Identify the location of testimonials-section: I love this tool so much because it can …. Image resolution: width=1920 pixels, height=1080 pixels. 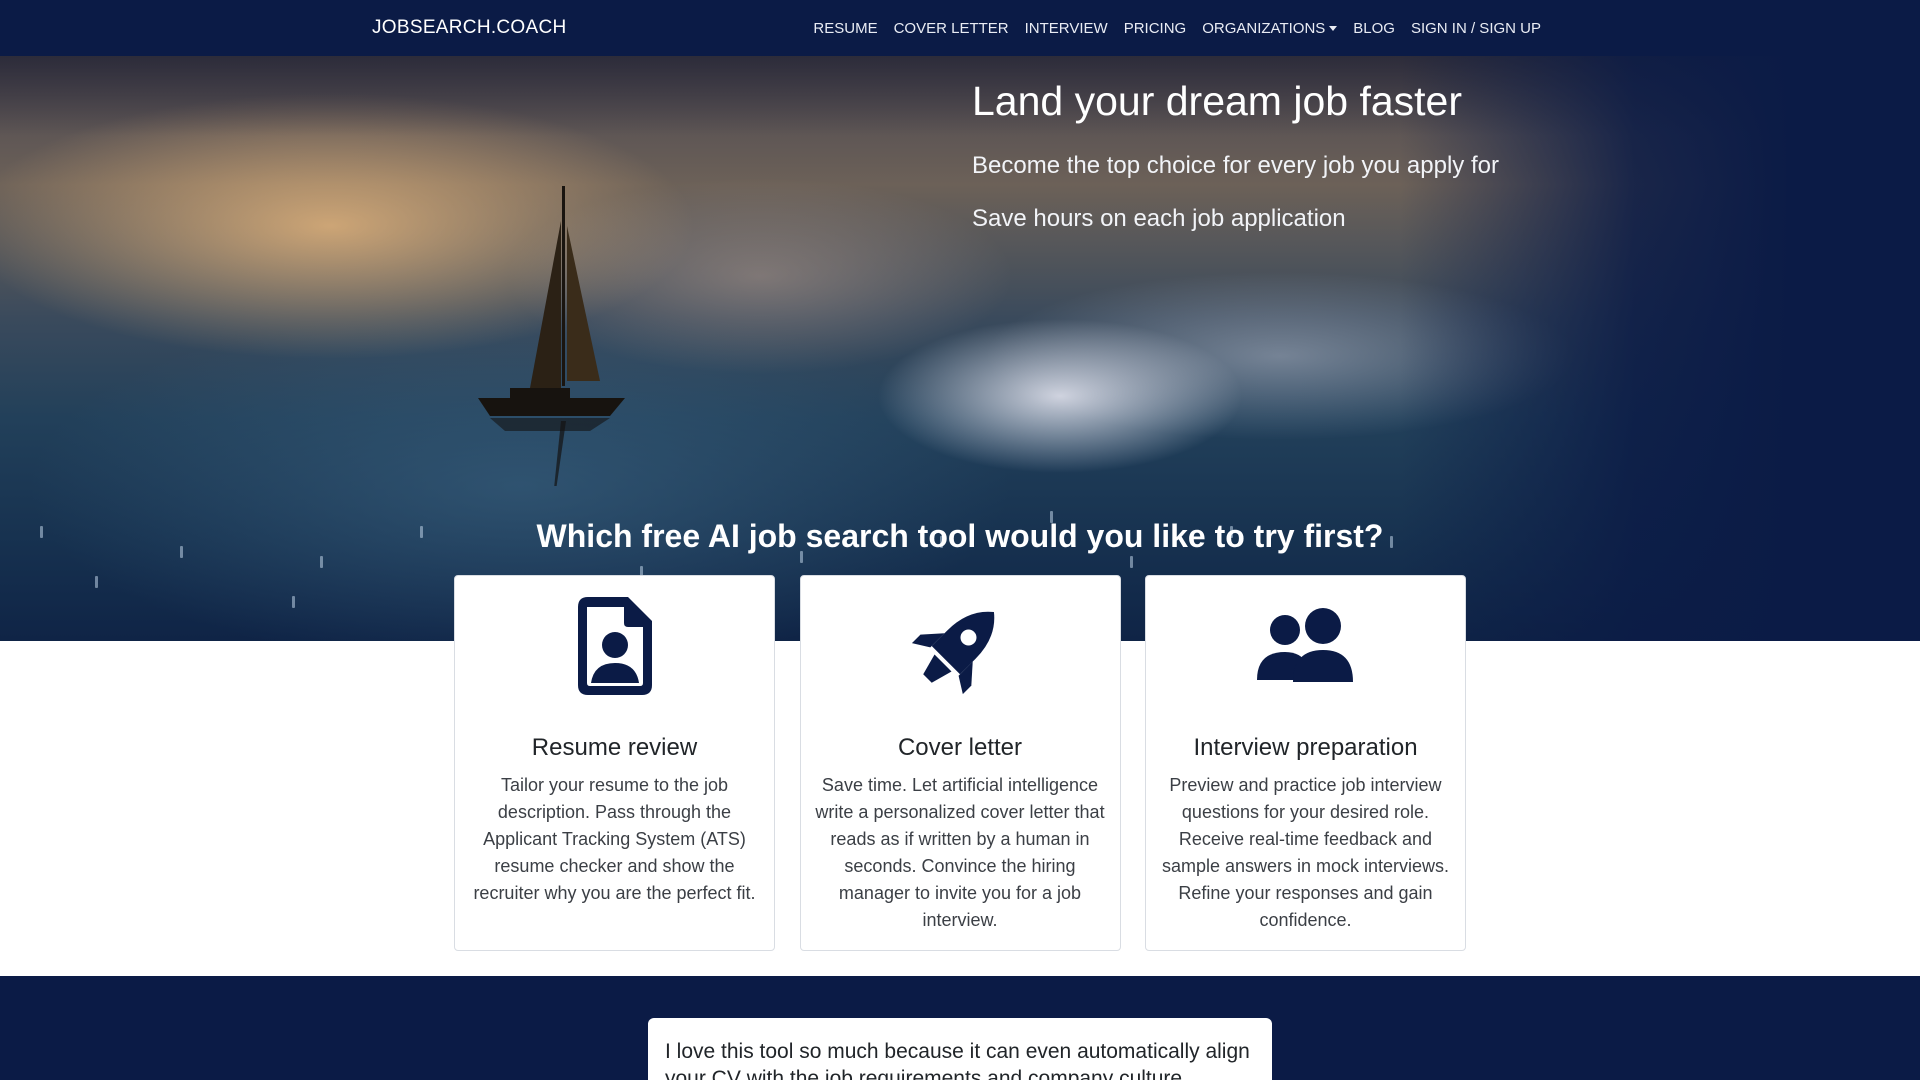
(960, 1028).